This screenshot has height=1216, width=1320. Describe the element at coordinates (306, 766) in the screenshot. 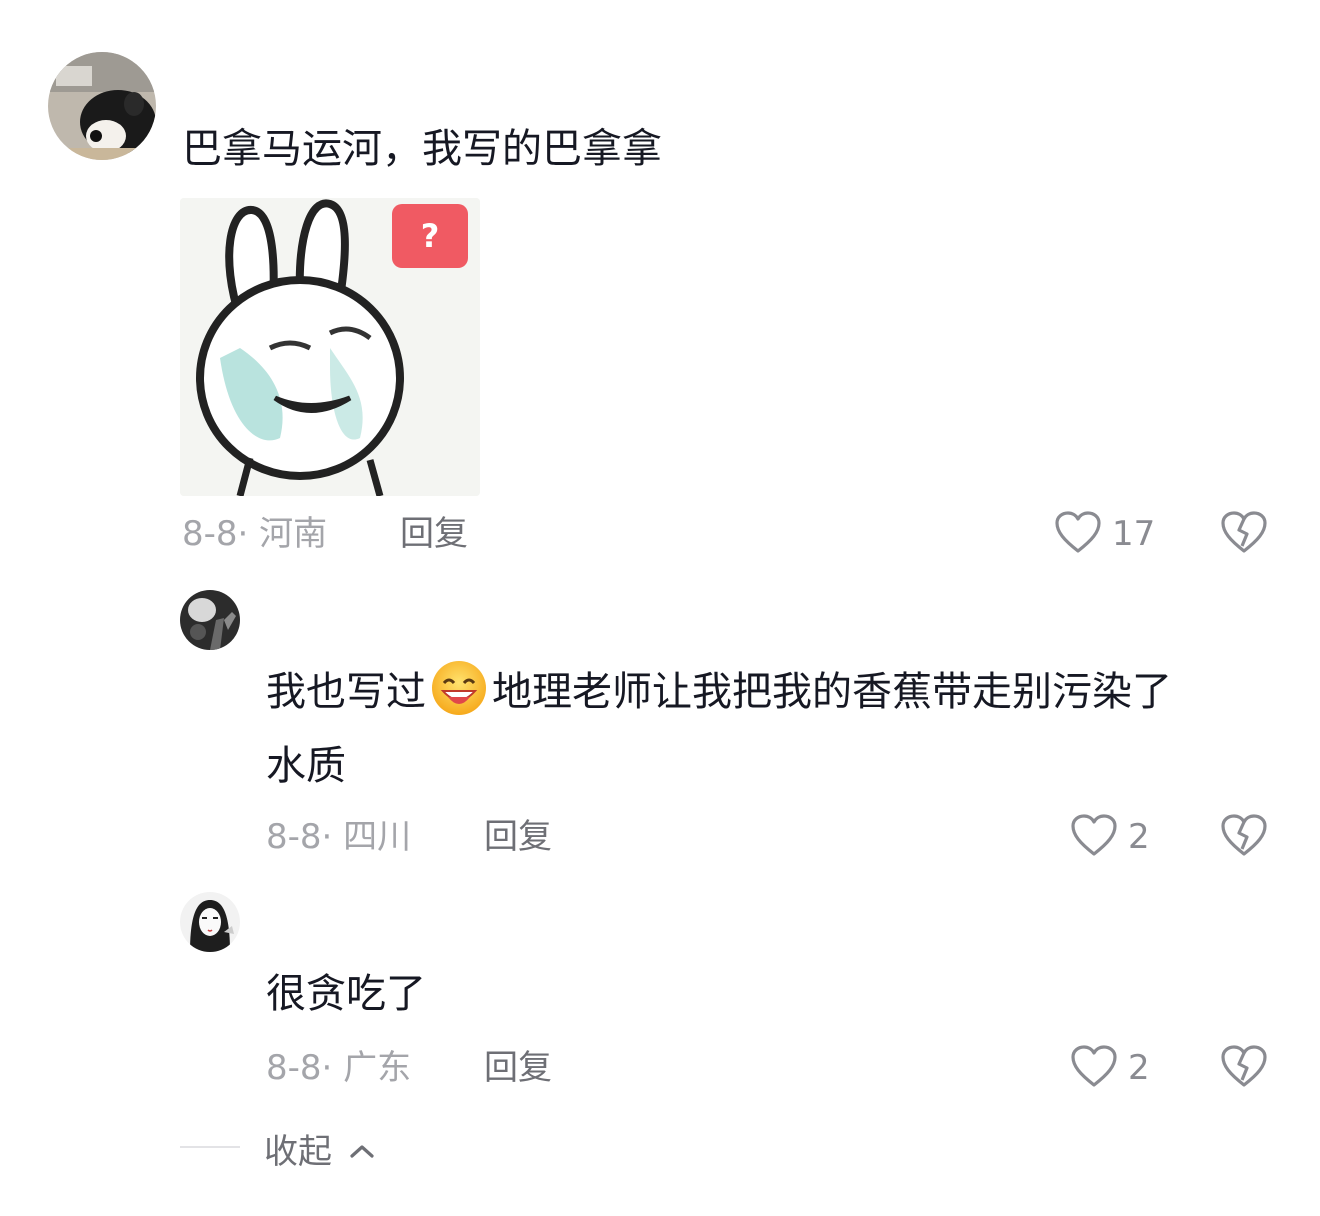

I see `comment-text-line2: 水质` at that location.